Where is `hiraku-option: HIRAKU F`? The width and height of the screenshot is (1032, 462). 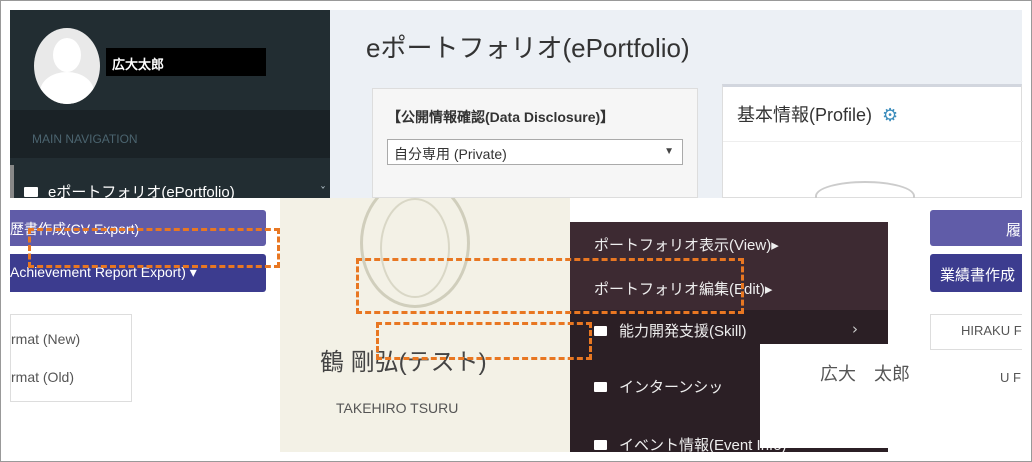
hiraku-option: HIRAKU F is located at coordinates (991, 330).